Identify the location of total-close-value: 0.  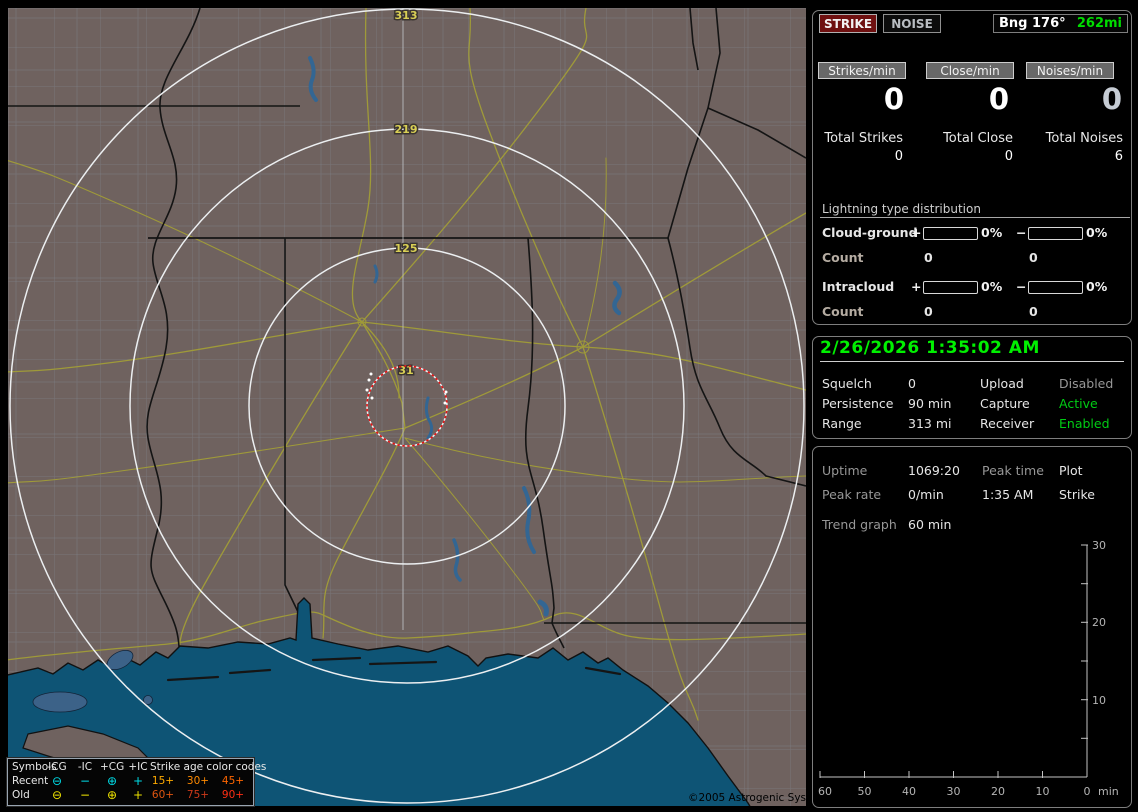
(1008, 156).